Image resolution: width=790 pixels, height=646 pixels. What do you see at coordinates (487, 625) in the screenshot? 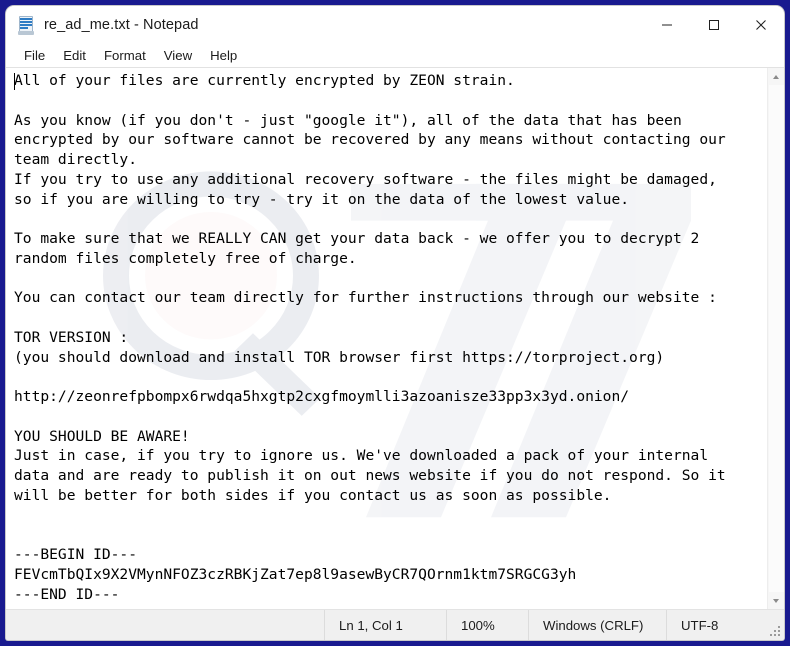
I see `status-zoom-level: 100%` at bounding box center [487, 625].